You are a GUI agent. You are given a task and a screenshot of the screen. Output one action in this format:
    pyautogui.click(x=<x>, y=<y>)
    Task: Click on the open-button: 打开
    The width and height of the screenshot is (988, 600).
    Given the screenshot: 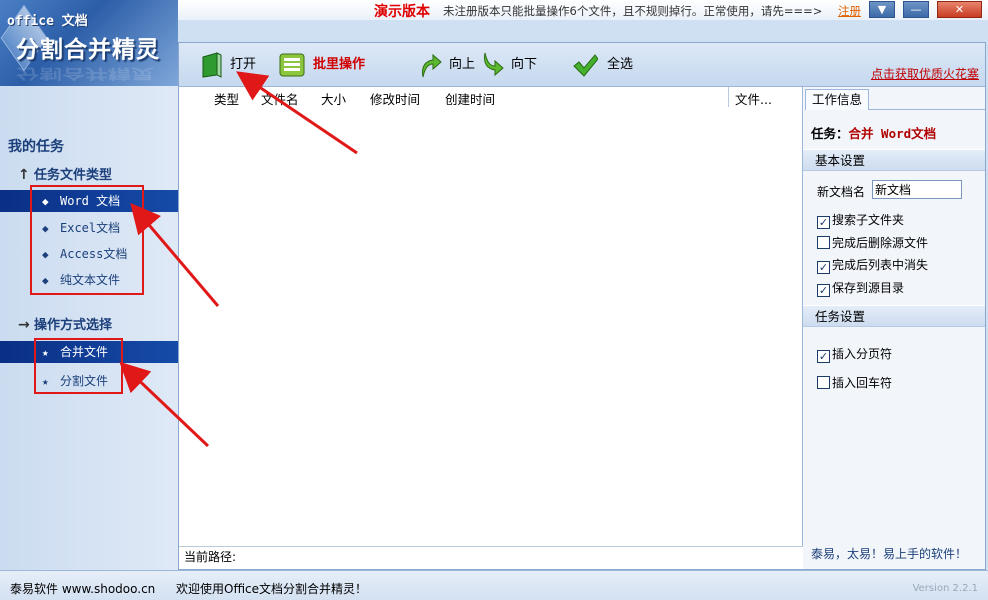 What is the action you would take?
    pyautogui.click(x=229, y=65)
    